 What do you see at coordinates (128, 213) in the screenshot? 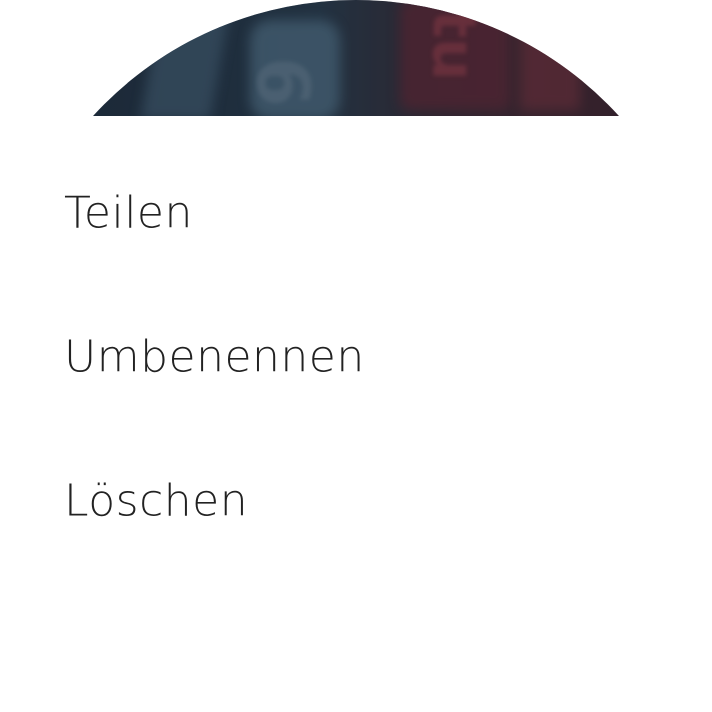
I see `menu-item-label: Teilen` at bounding box center [128, 213].